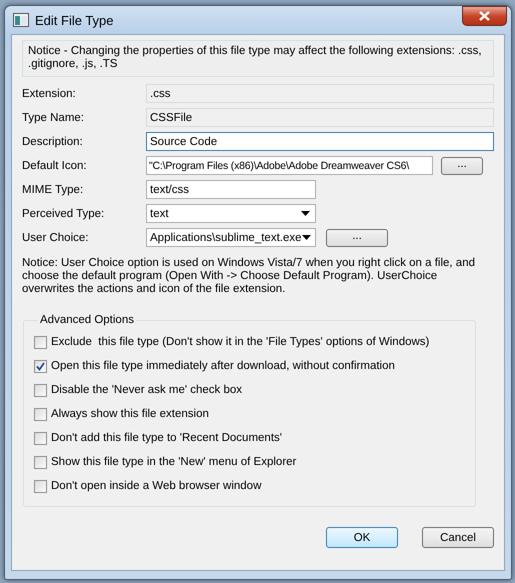 The image size is (515, 583). I want to click on option-label: Disable the 'Never ask me' check box, so click(146, 390).